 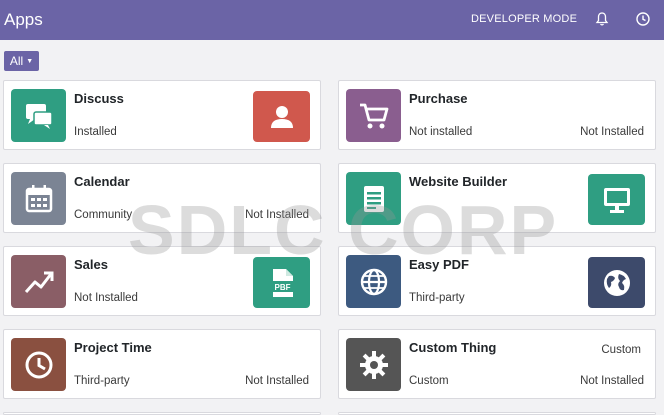 What do you see at coordinates (373, 281) in the screenshot?
I see `globe-icon` at bounding box center [373, 281].